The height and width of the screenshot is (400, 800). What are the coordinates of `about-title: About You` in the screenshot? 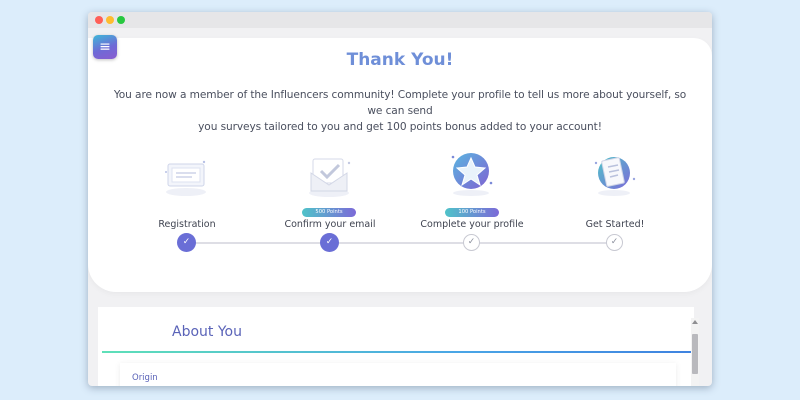 It's located at (207, 332).